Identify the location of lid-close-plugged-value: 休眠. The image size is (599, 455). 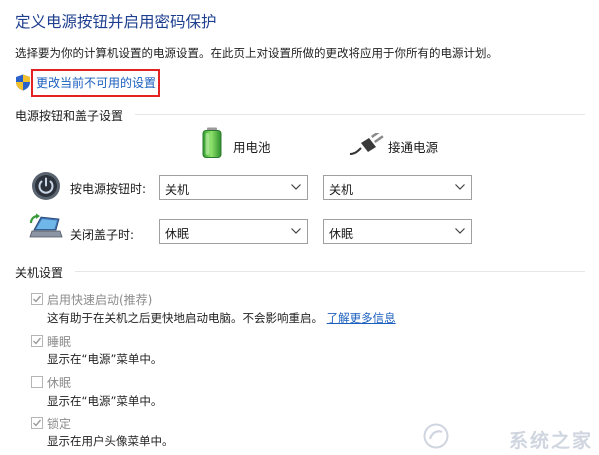
(341, 234).